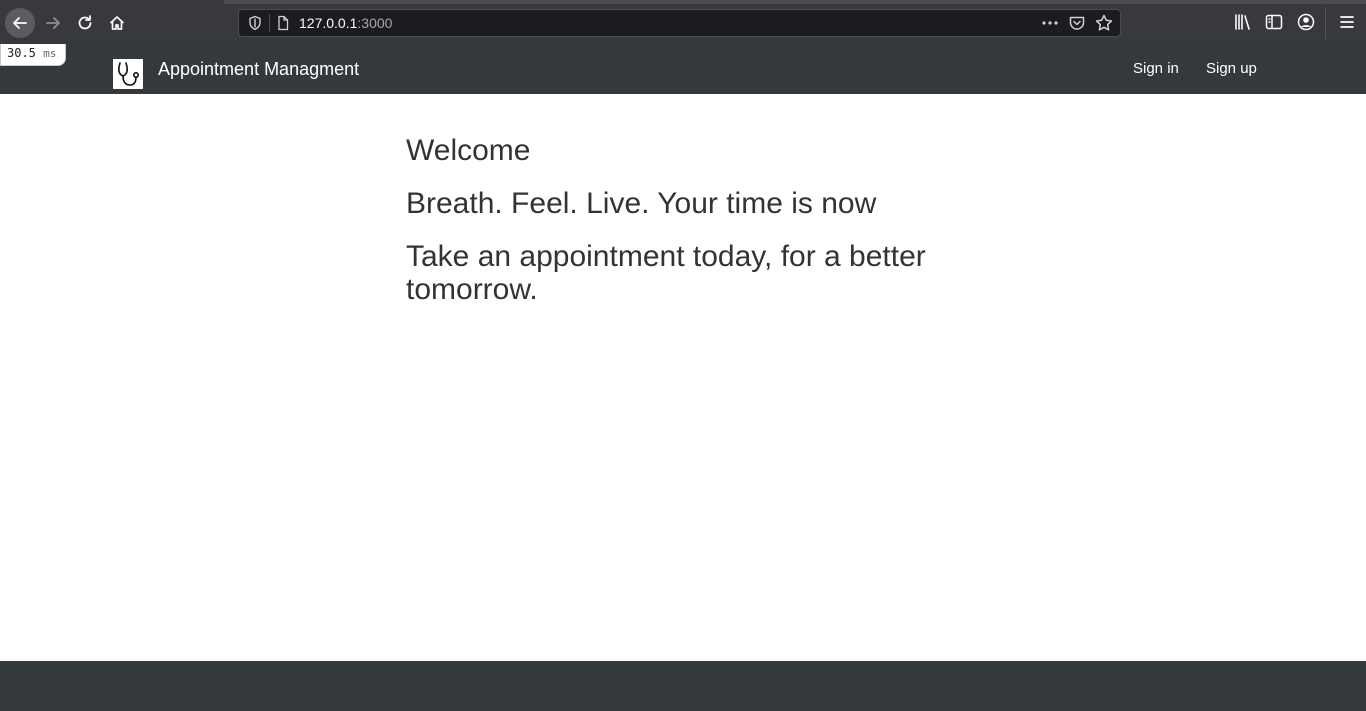 This screenshot has width=1366, height=711. What do you see at coordinates (1325, 23) in the screenshot?
I see `toolbar-separator` at bounding box center [1325, 23].